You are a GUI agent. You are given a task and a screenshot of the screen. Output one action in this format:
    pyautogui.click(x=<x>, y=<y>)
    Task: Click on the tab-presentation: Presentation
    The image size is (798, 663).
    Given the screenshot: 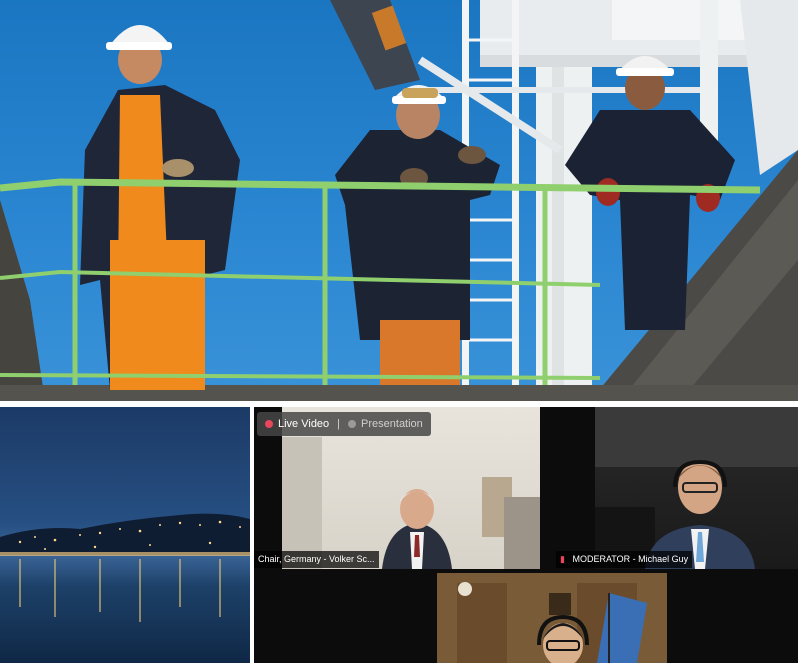 What is the action you would take?
    pyautogui.click(x=385, y=424)
    